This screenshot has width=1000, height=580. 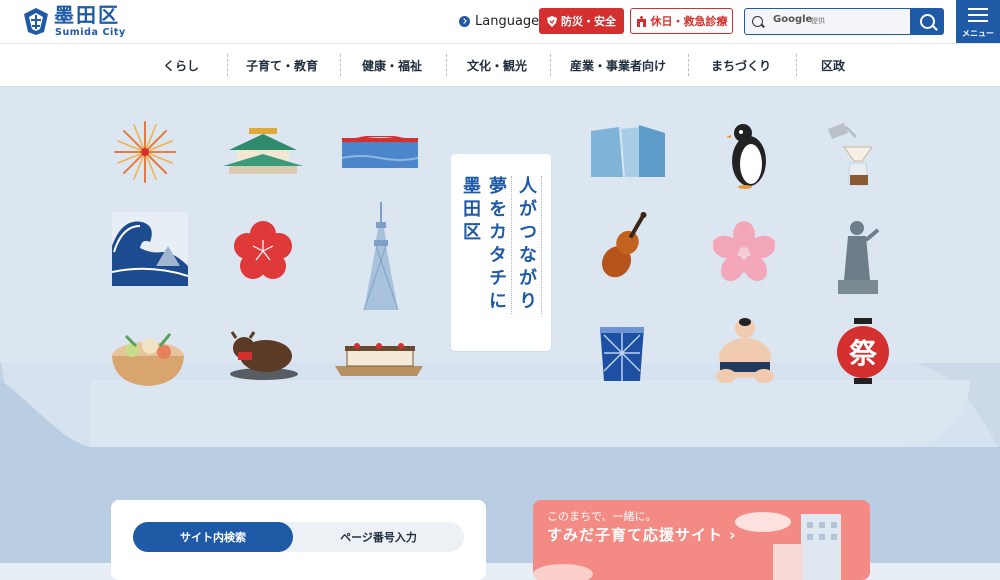 What do you see at coordinates (978, 15) in the screenshot?
I see `hamburger-icon` at bounding box center [978, 15].